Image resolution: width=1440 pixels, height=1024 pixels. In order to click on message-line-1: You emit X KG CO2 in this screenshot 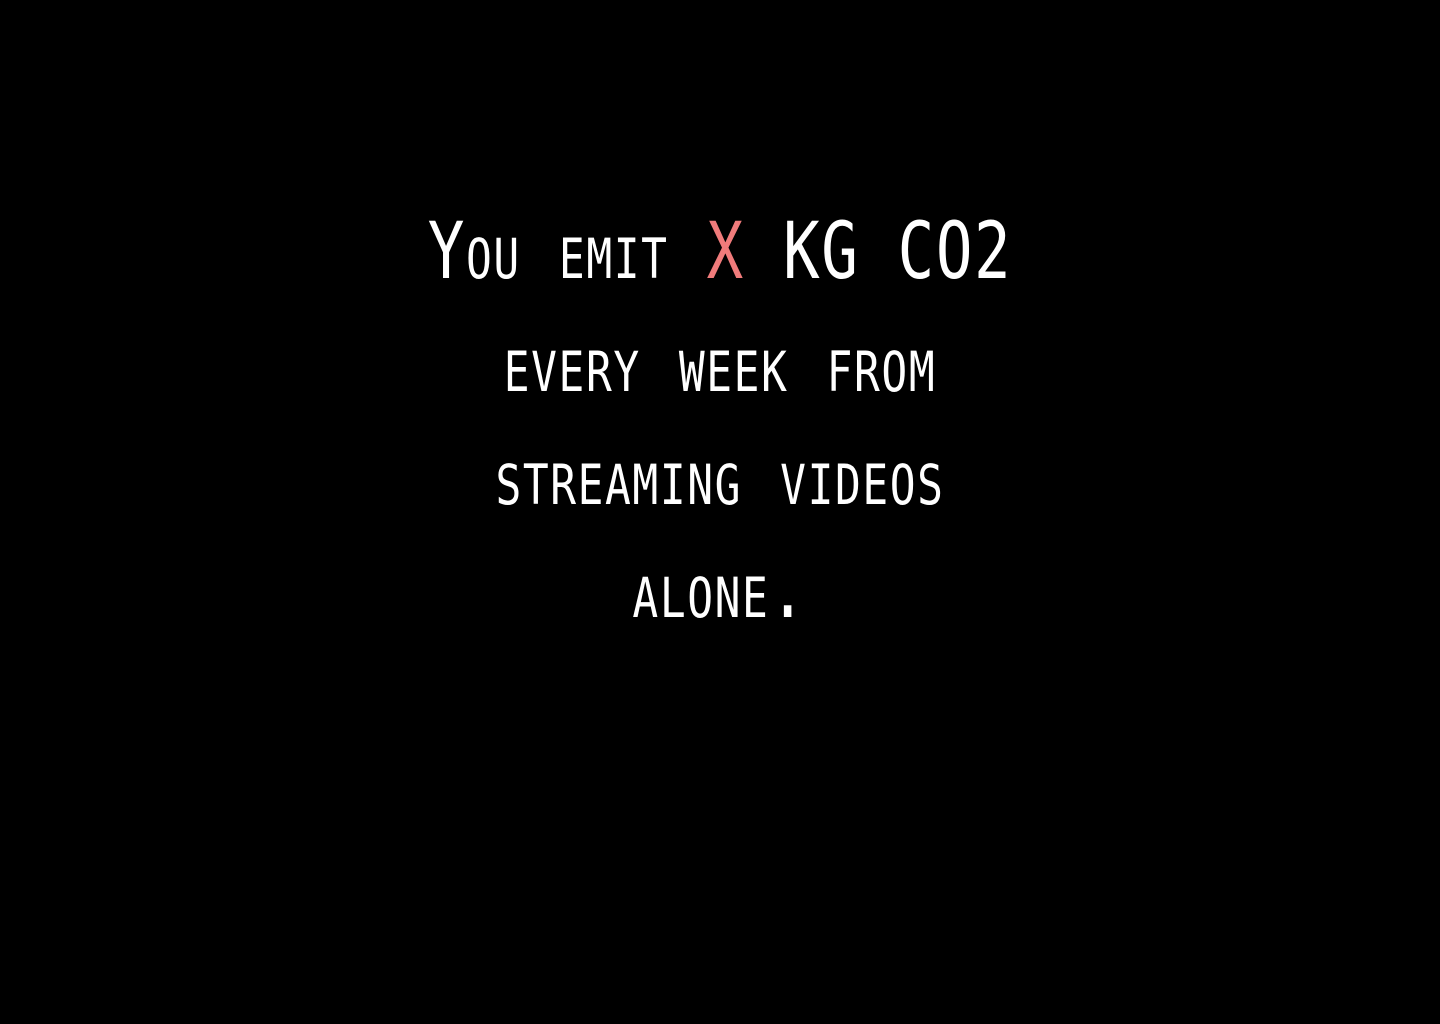, I will do `click(720, 252)`.